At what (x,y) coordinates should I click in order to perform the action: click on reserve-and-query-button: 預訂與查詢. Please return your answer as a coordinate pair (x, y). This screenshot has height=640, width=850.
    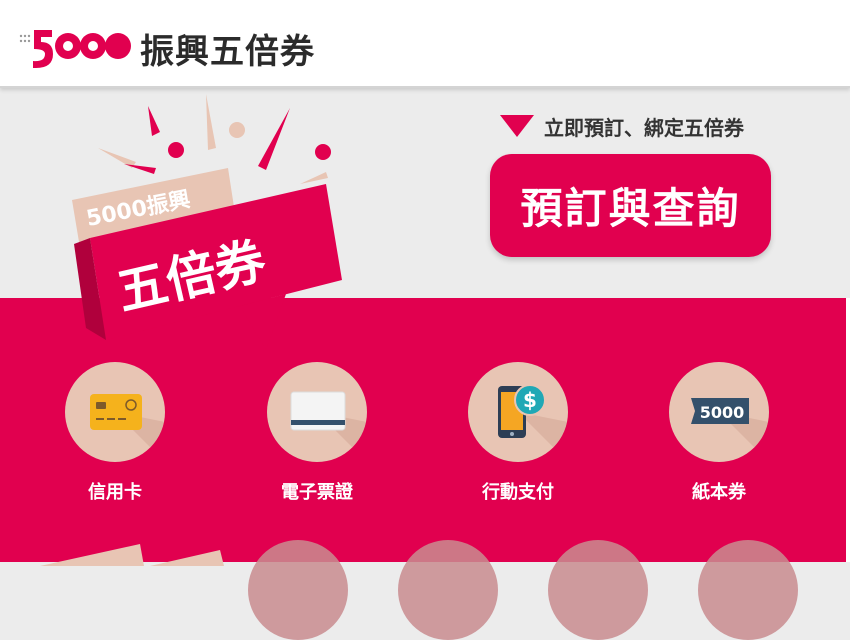
    Looking at the image, I should click on (630, 205).